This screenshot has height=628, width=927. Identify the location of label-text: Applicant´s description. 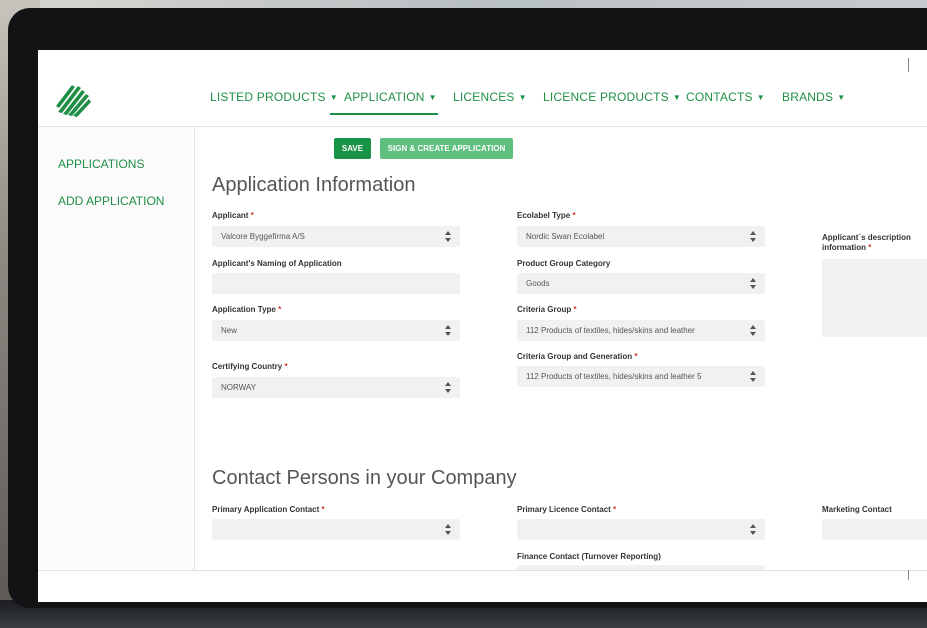
(866, 237).